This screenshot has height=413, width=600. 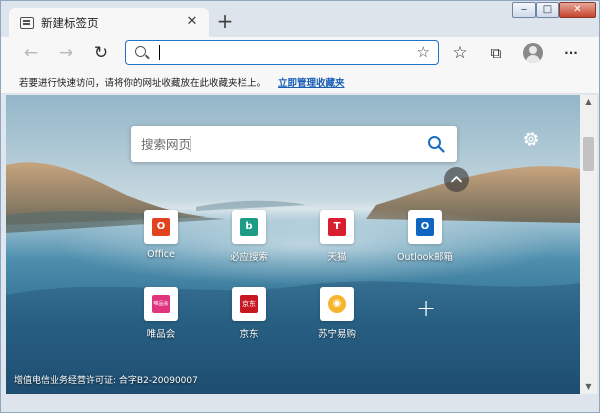 I want to click on scroll-down-arrow-icon: ▼, so click(x=588, y=387).